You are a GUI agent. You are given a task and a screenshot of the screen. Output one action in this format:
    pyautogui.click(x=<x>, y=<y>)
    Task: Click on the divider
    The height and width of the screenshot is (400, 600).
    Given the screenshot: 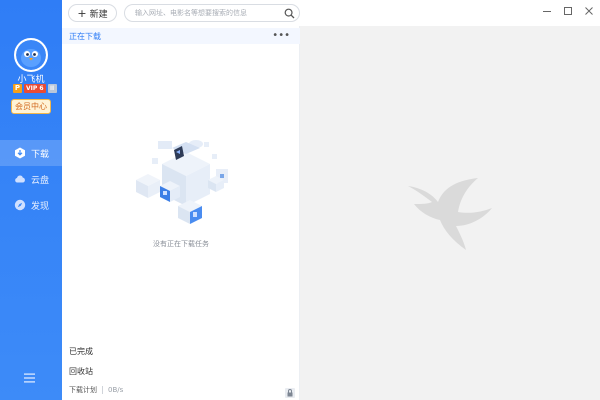 What is the action you would take?
    pyautogui.click(x=102, y=390)
    